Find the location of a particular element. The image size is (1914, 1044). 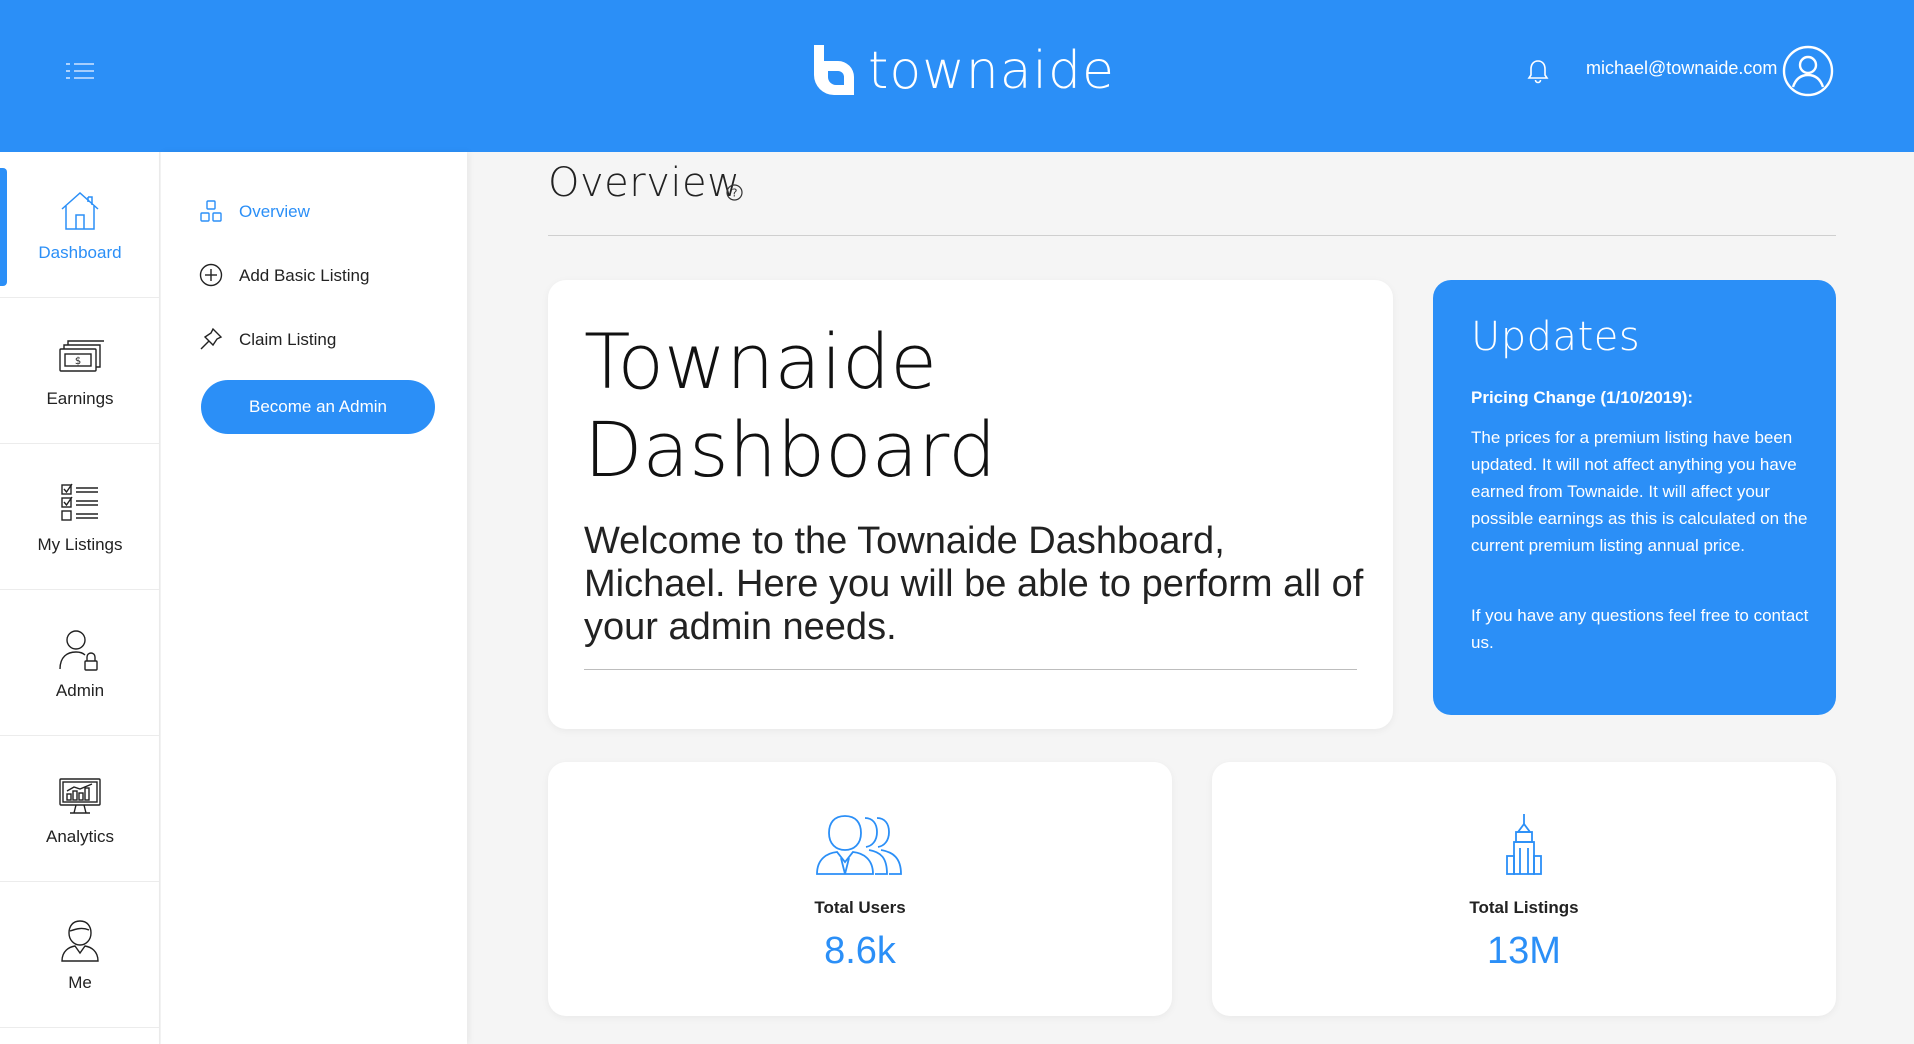

sub-item-add-basic-listing: Add Basic Listing is located at coordinates (284, 276).